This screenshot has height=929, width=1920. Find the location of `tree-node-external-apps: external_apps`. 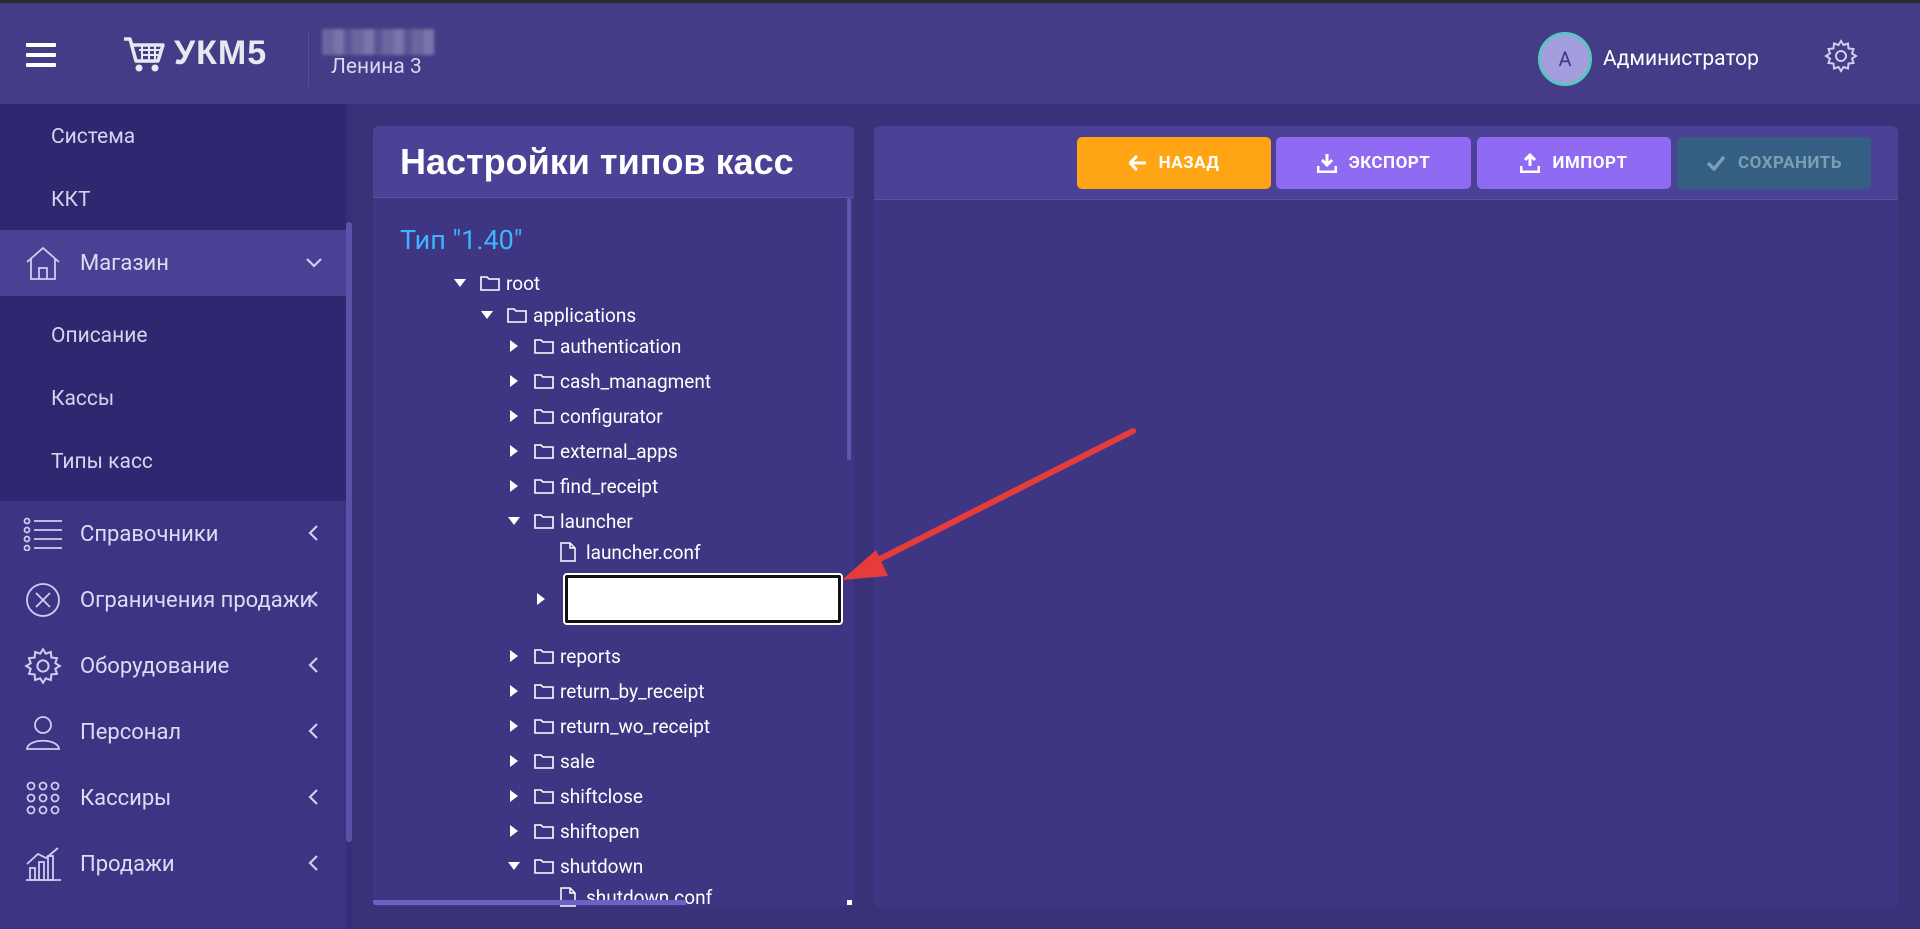

tree-node-external-apps: external_apps is located at coordinates (592, 451).